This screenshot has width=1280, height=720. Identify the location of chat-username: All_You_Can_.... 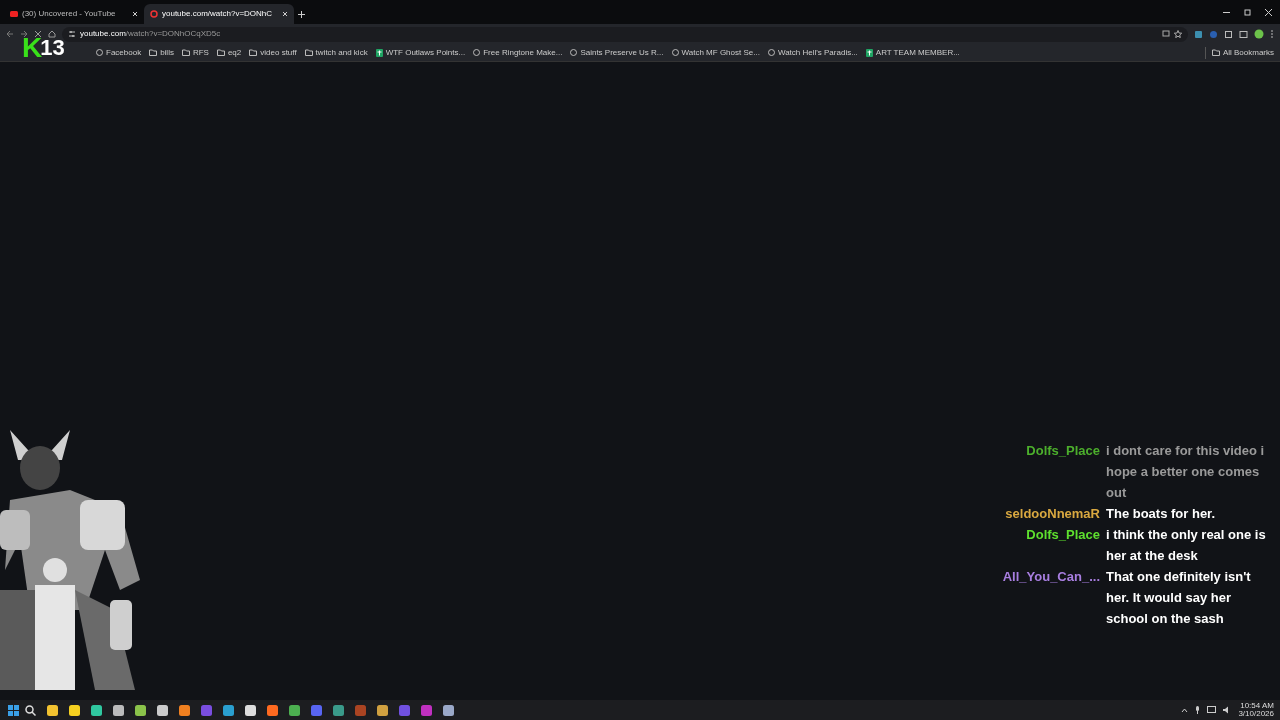
(1050, 577).